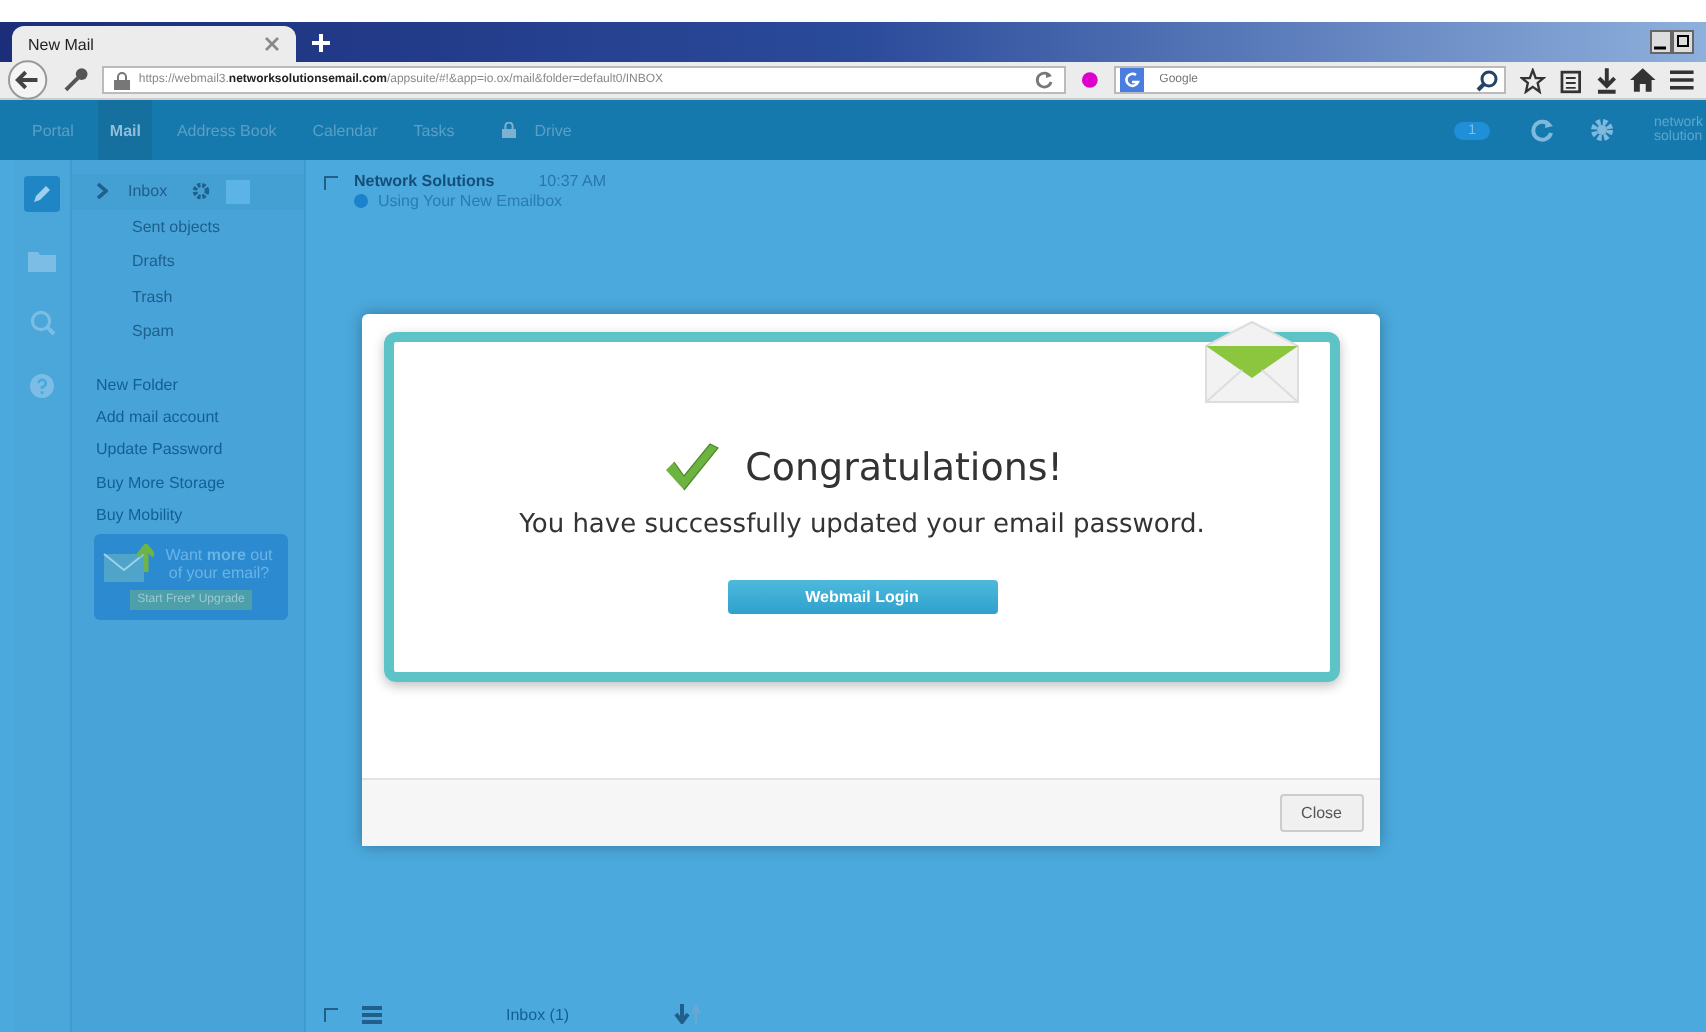 This screenshot has height=1032, width=1706. I want to click on folder-link: Buy Mobility, so click(200, 515).